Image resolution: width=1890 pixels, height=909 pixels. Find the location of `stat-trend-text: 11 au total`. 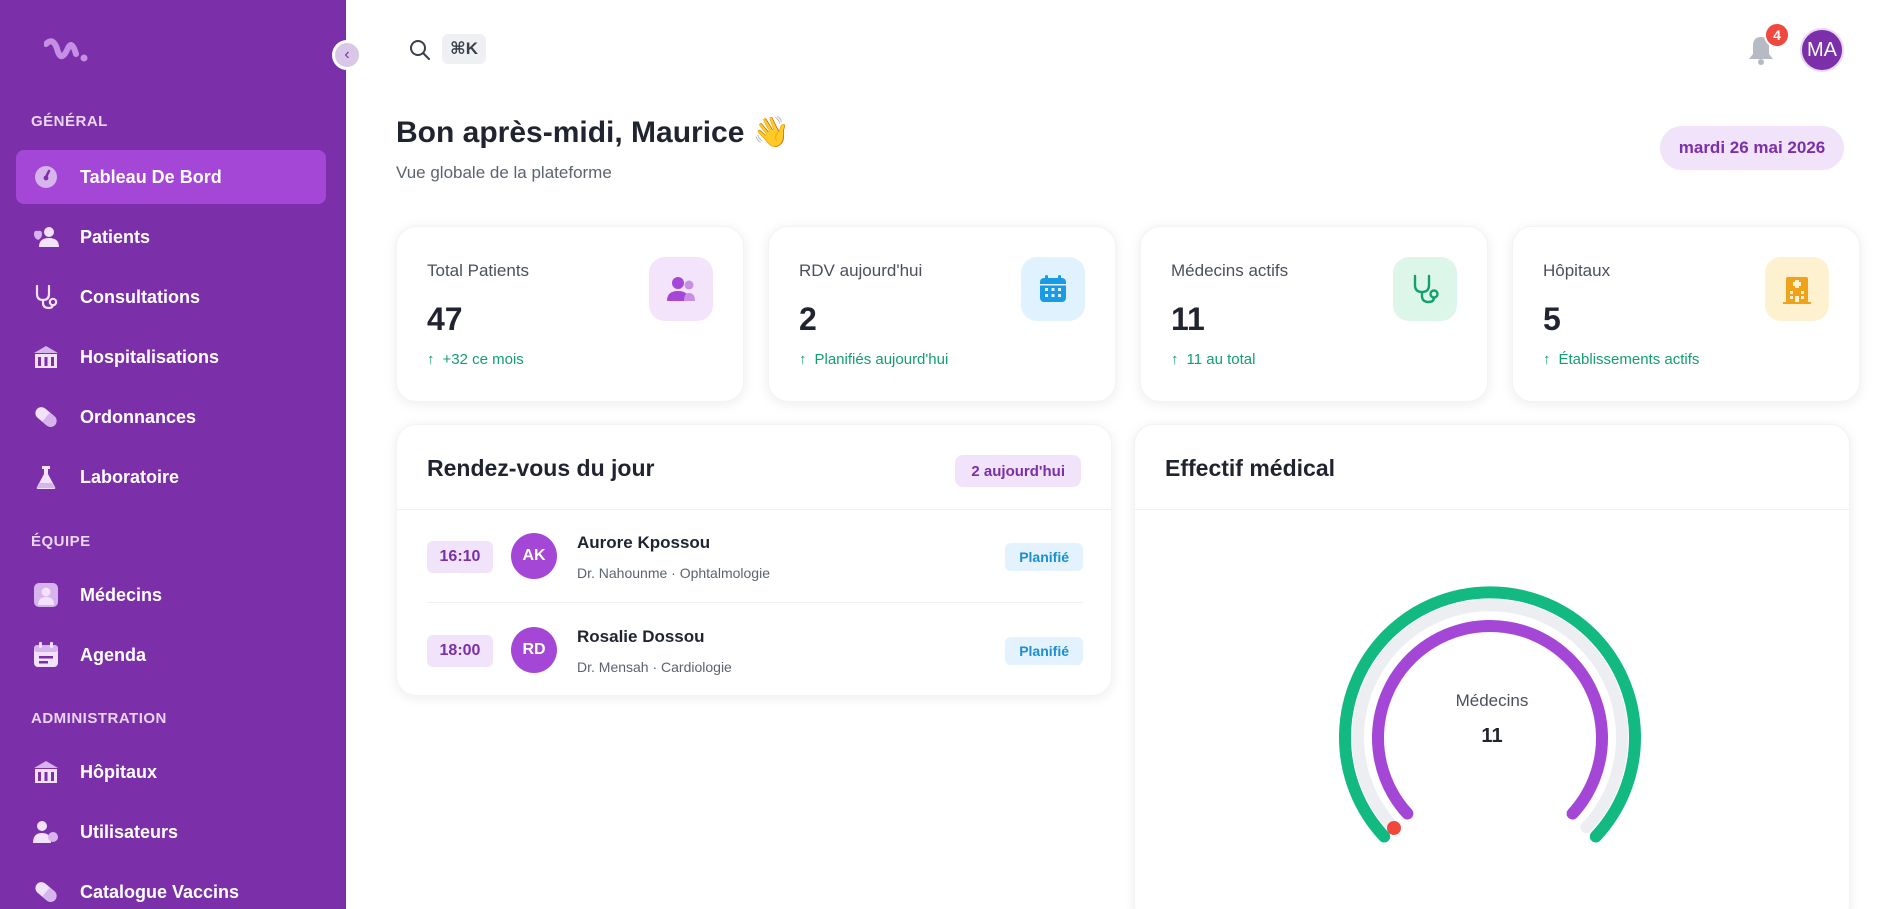

stat-trend-text: 11 au total is located at coordinates (1221, 359).